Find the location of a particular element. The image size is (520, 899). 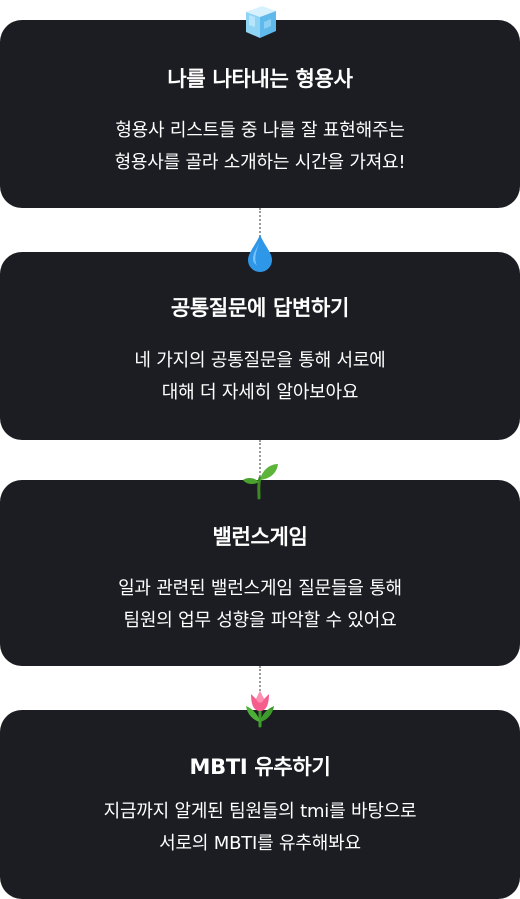

seedling-icon is located at coordinates (260, 480).